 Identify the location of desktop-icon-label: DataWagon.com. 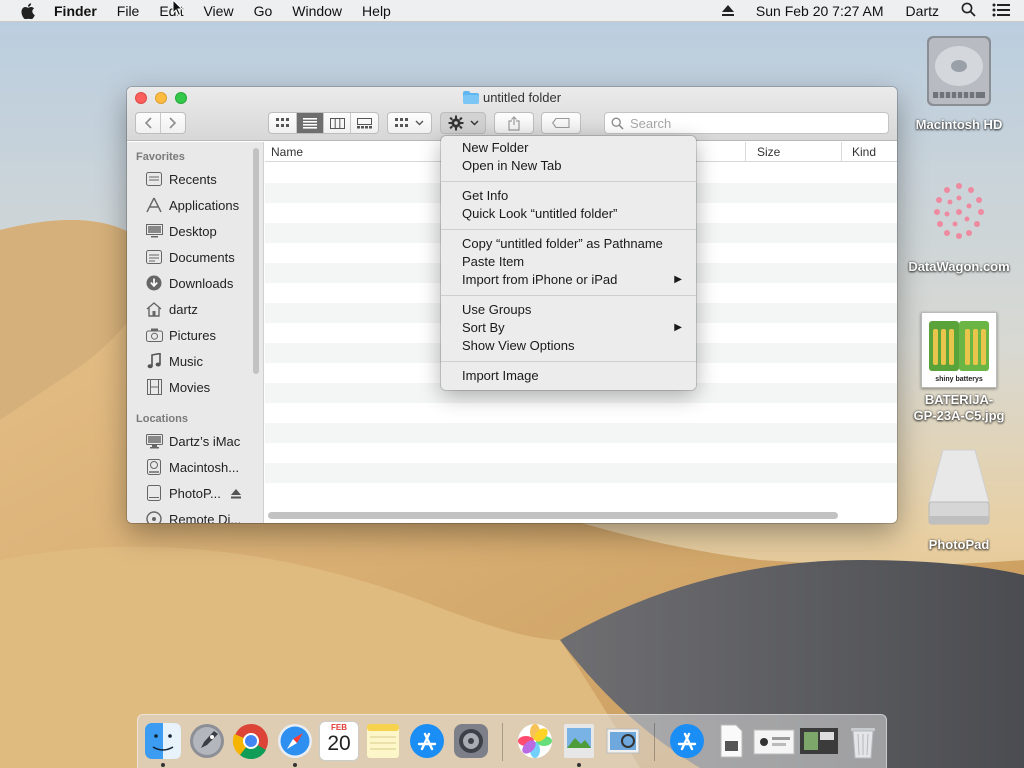
(959, 266).